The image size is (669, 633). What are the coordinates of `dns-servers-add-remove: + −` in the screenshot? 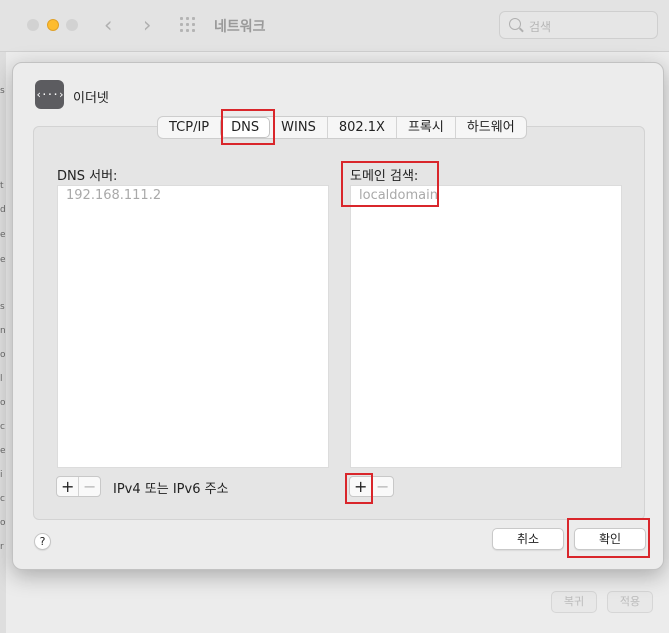 It's located at (78, 486).